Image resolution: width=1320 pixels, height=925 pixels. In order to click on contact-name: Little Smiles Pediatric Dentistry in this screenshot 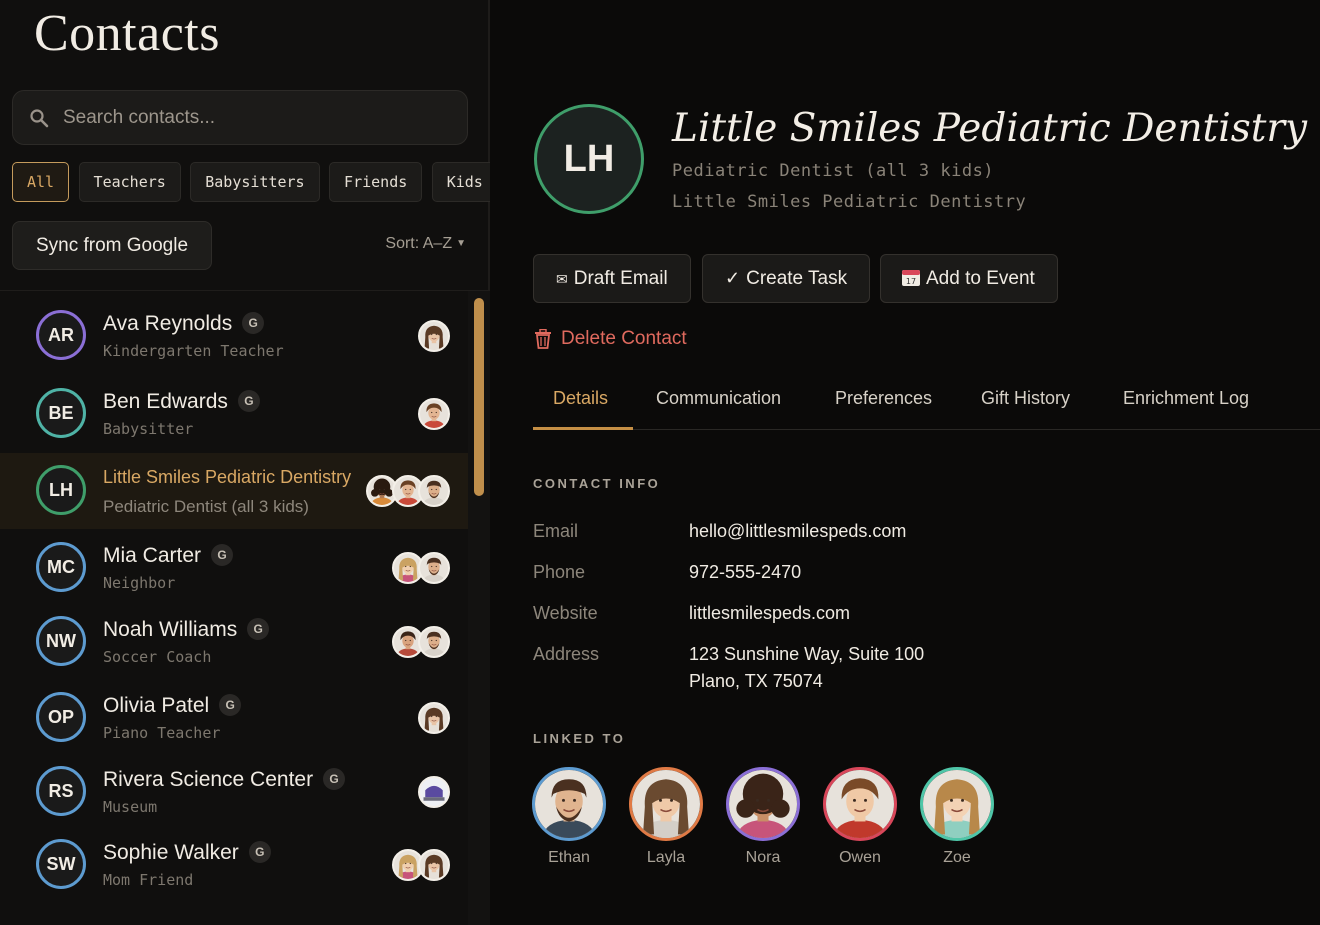, I will do `click(227, 477)`.